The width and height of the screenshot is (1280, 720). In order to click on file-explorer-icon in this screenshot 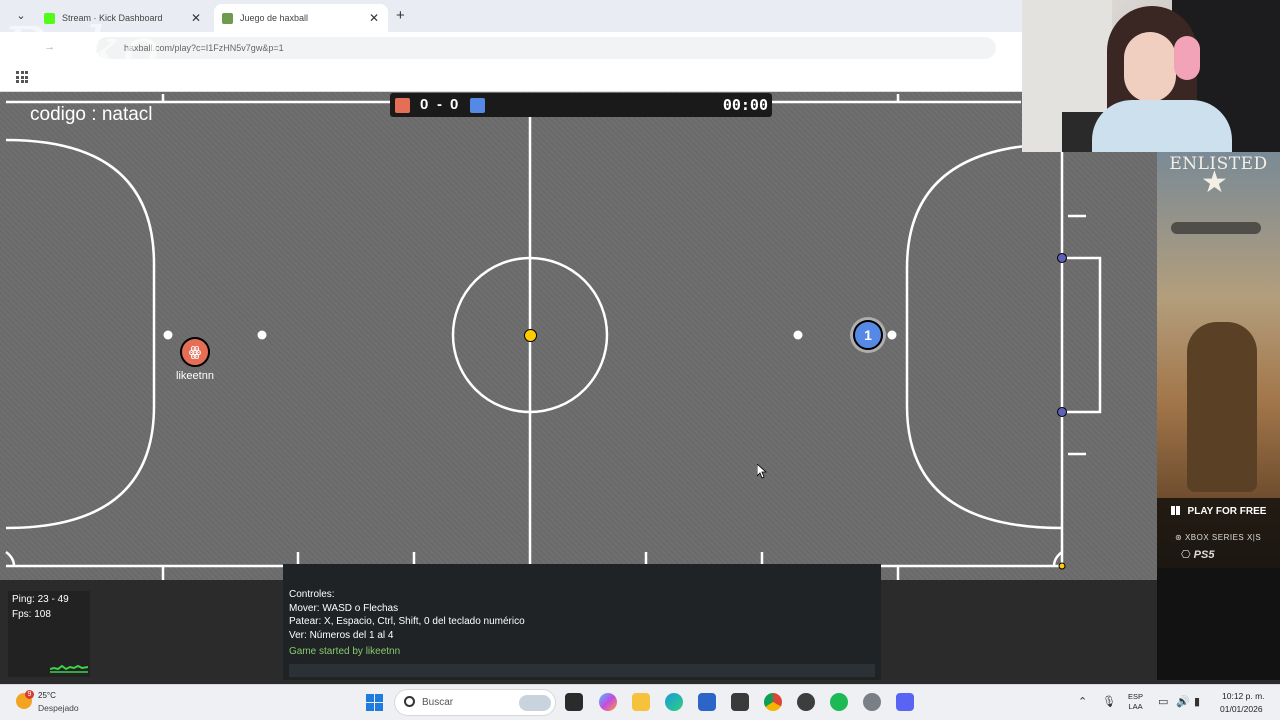, I will do `click(641, 702)`.